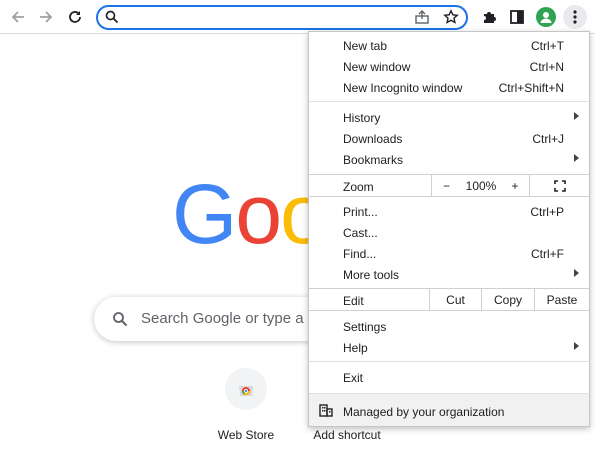 The image size is (595, 460). What do you see at coordinates (358, 187) in the screenshot?
I see `zoom-label: Zoom` at bounding box center [358, 187].